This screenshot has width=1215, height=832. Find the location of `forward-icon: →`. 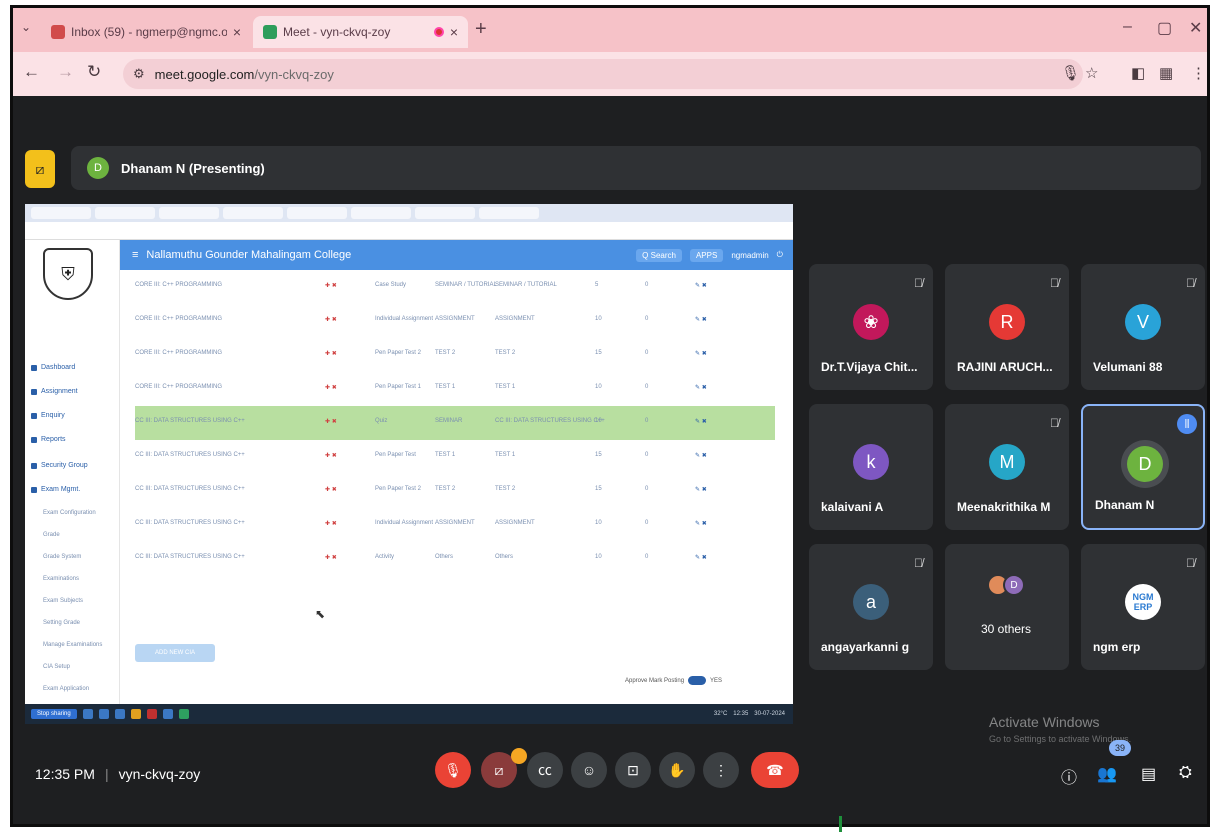

forward-icon: → is located at coordinates (65, 72).